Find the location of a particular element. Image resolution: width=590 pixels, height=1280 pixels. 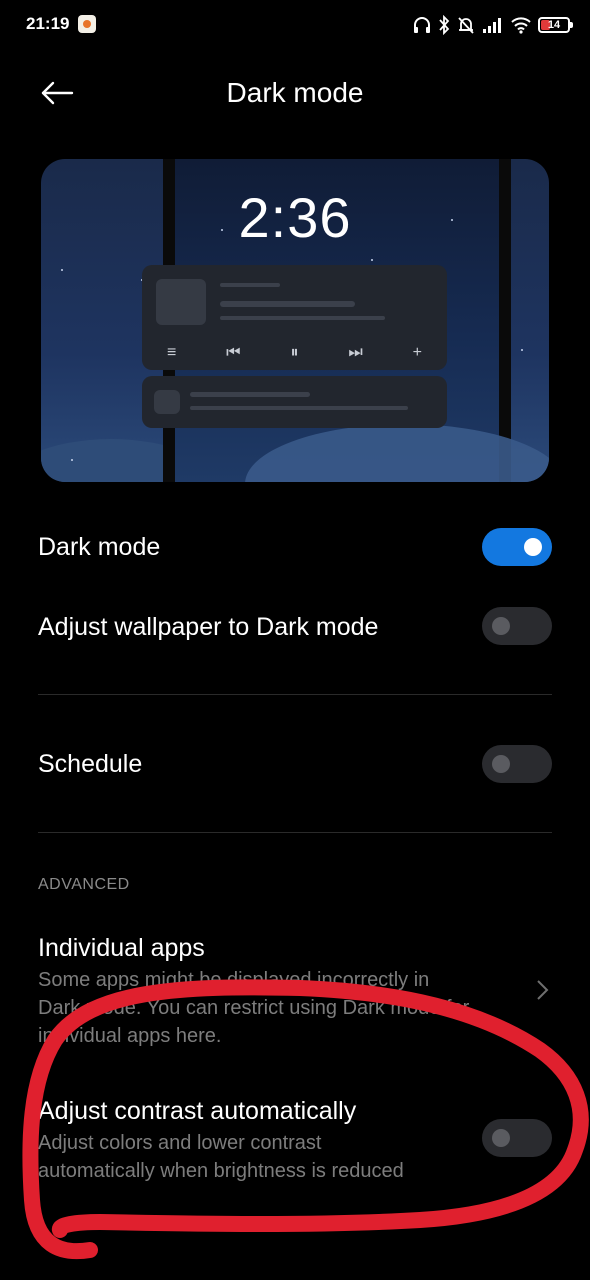

battery-icon: 14 is located at coordinates (555, 25).